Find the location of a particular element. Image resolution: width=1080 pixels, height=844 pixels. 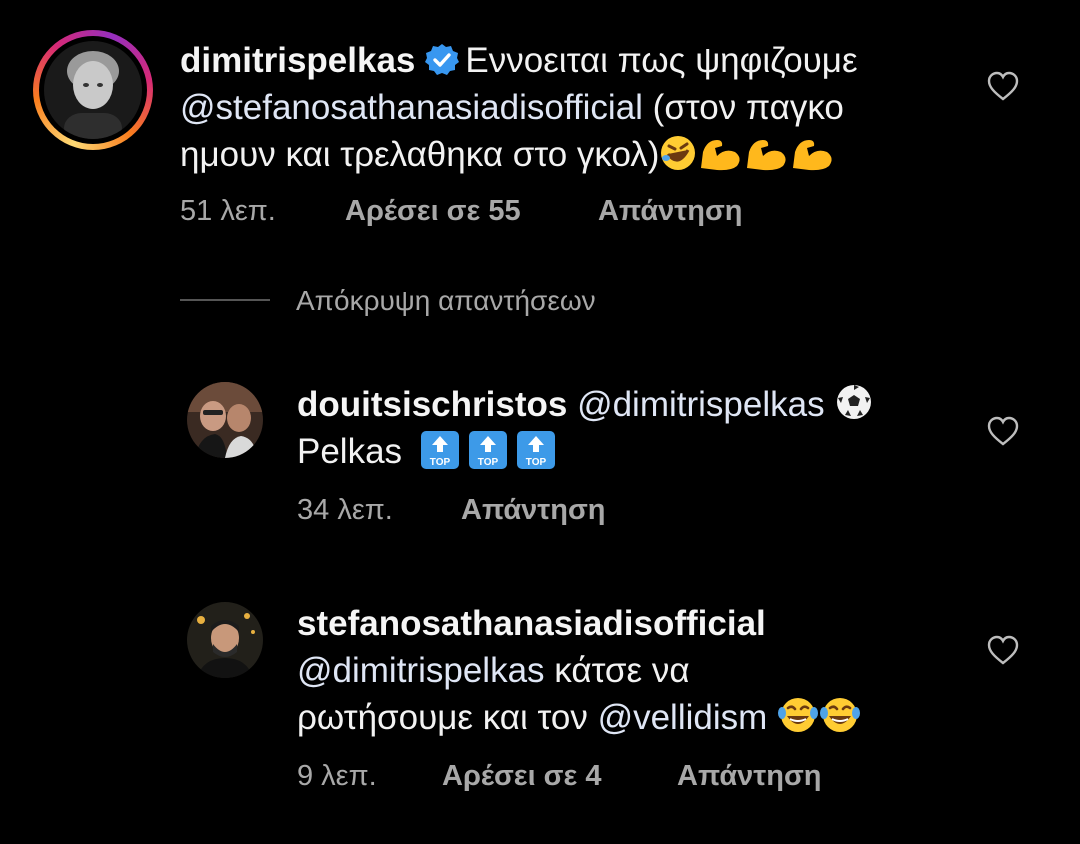

verified-badge-icon is located at coordinates (442, 59).